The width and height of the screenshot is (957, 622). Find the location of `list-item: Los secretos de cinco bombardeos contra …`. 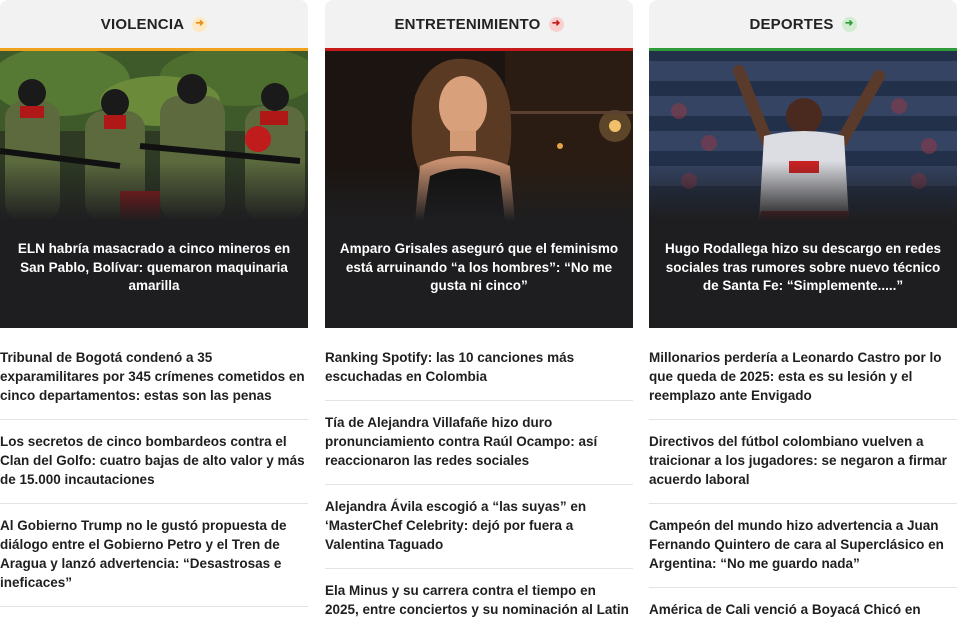

list-item: Los secretos de cinco bombardeos contra … is located at coordinates (154, 461).